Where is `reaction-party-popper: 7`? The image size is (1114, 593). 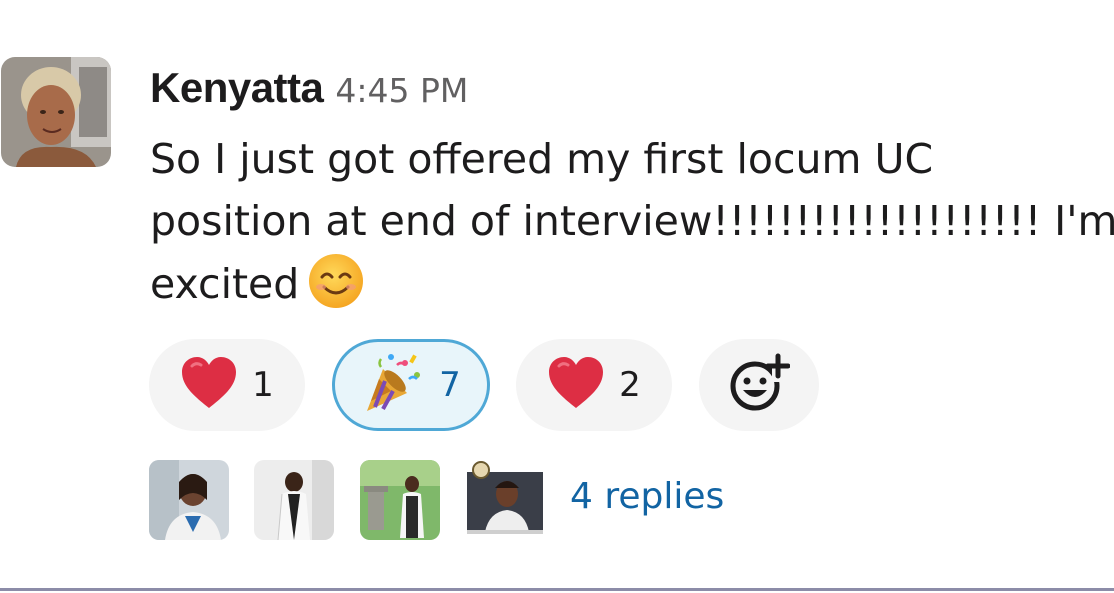 reaction-party-popper: 7 is located at coordinates (411, 385).